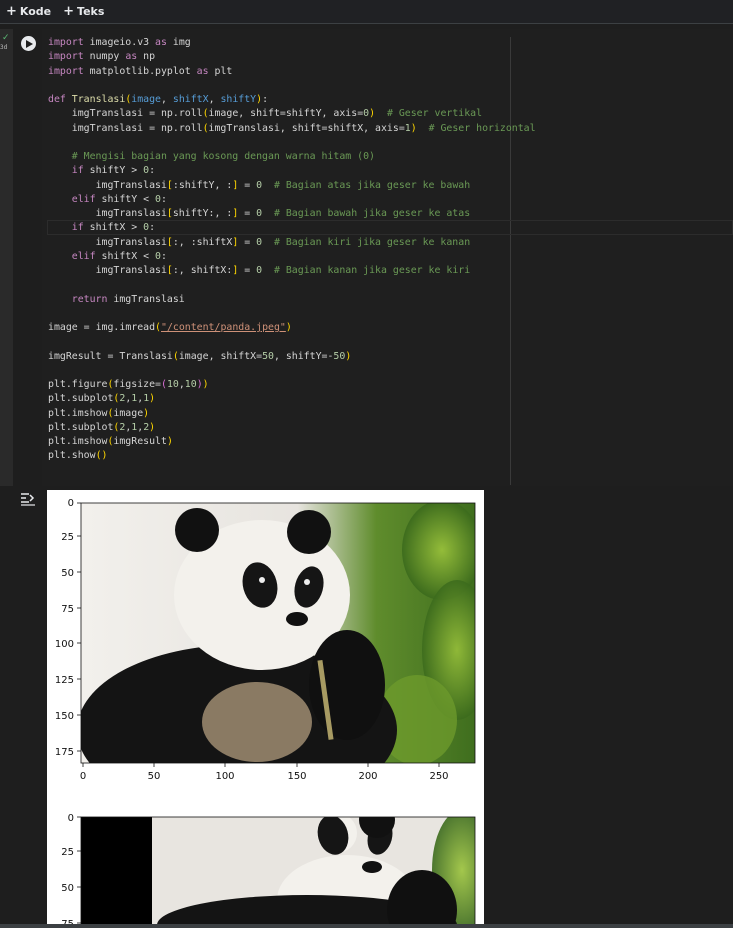  I want to click on cell-gutter: ✓ 3d, so click(6, 257).